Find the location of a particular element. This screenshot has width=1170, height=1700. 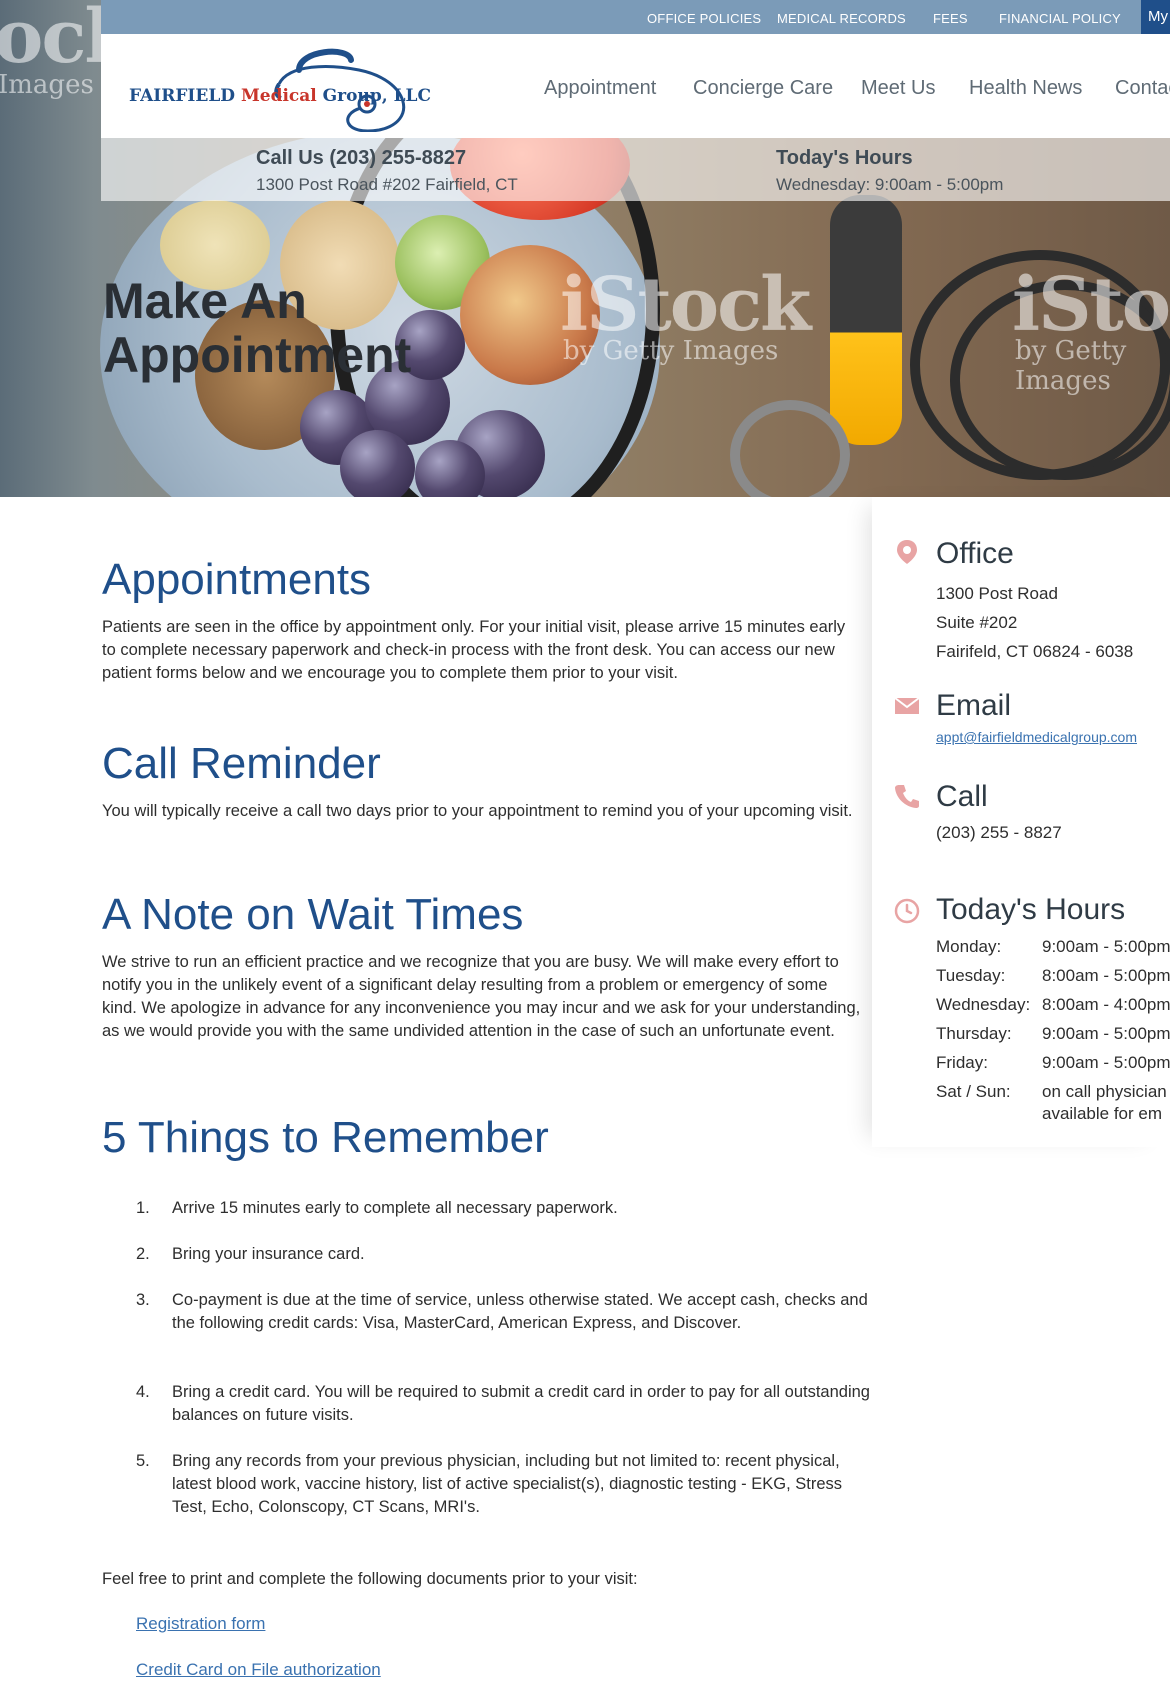

call-us-heading: Call Us (203) 255-8827 is located at coordinates (361, 158).